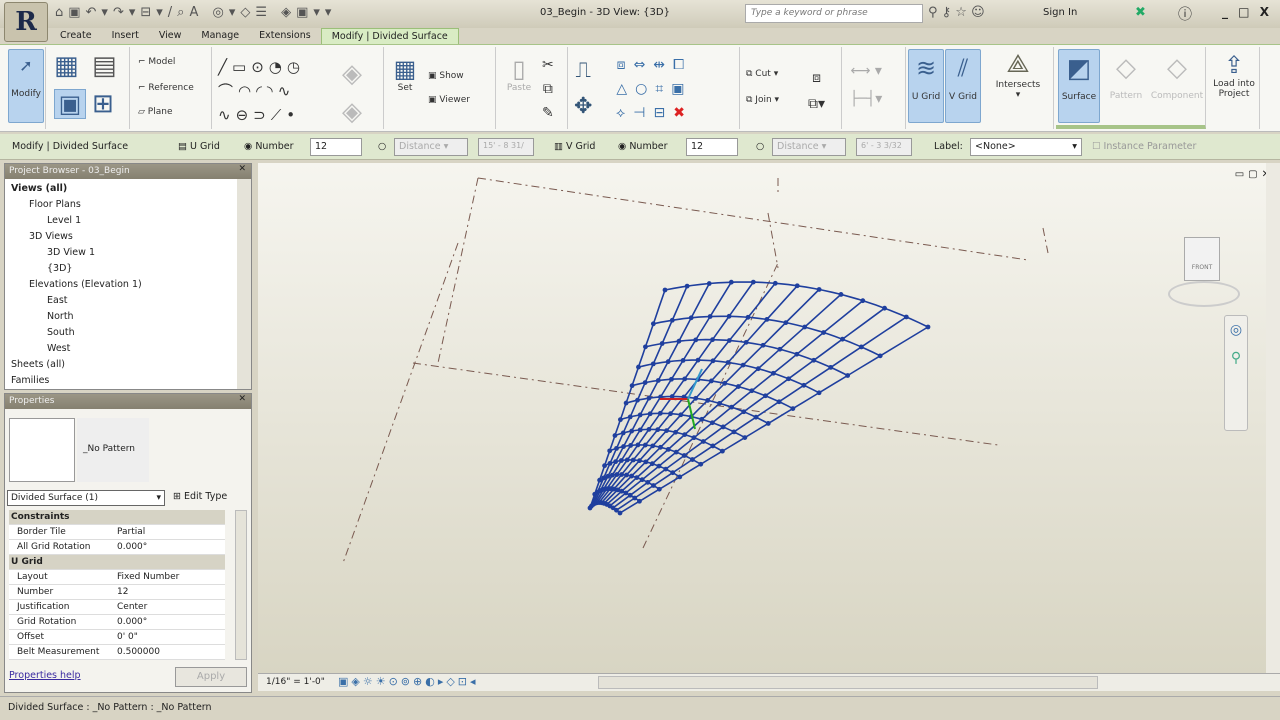  I want to click on u-distance-value: 15' - 8 31/, so click(506, 147).